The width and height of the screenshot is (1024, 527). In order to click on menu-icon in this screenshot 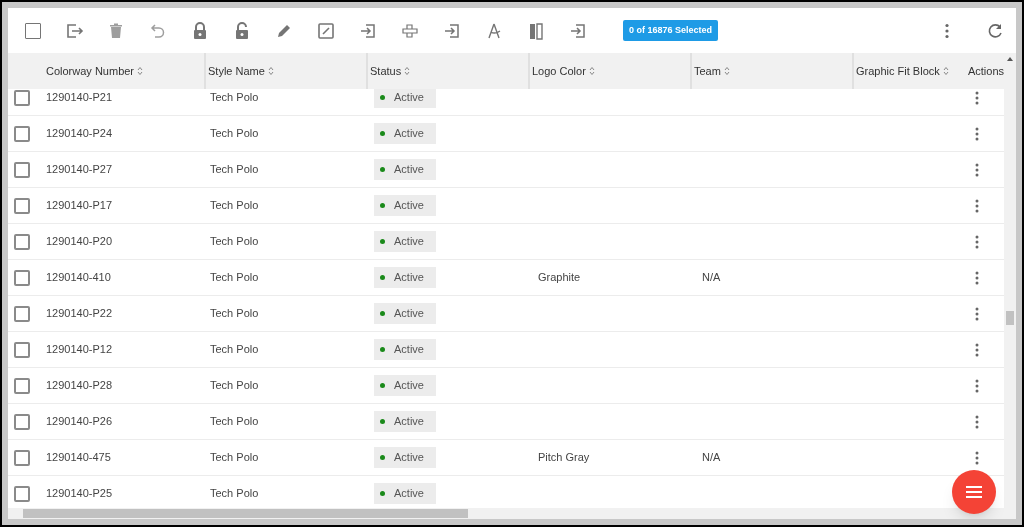, I will do `click(974, 492)`.